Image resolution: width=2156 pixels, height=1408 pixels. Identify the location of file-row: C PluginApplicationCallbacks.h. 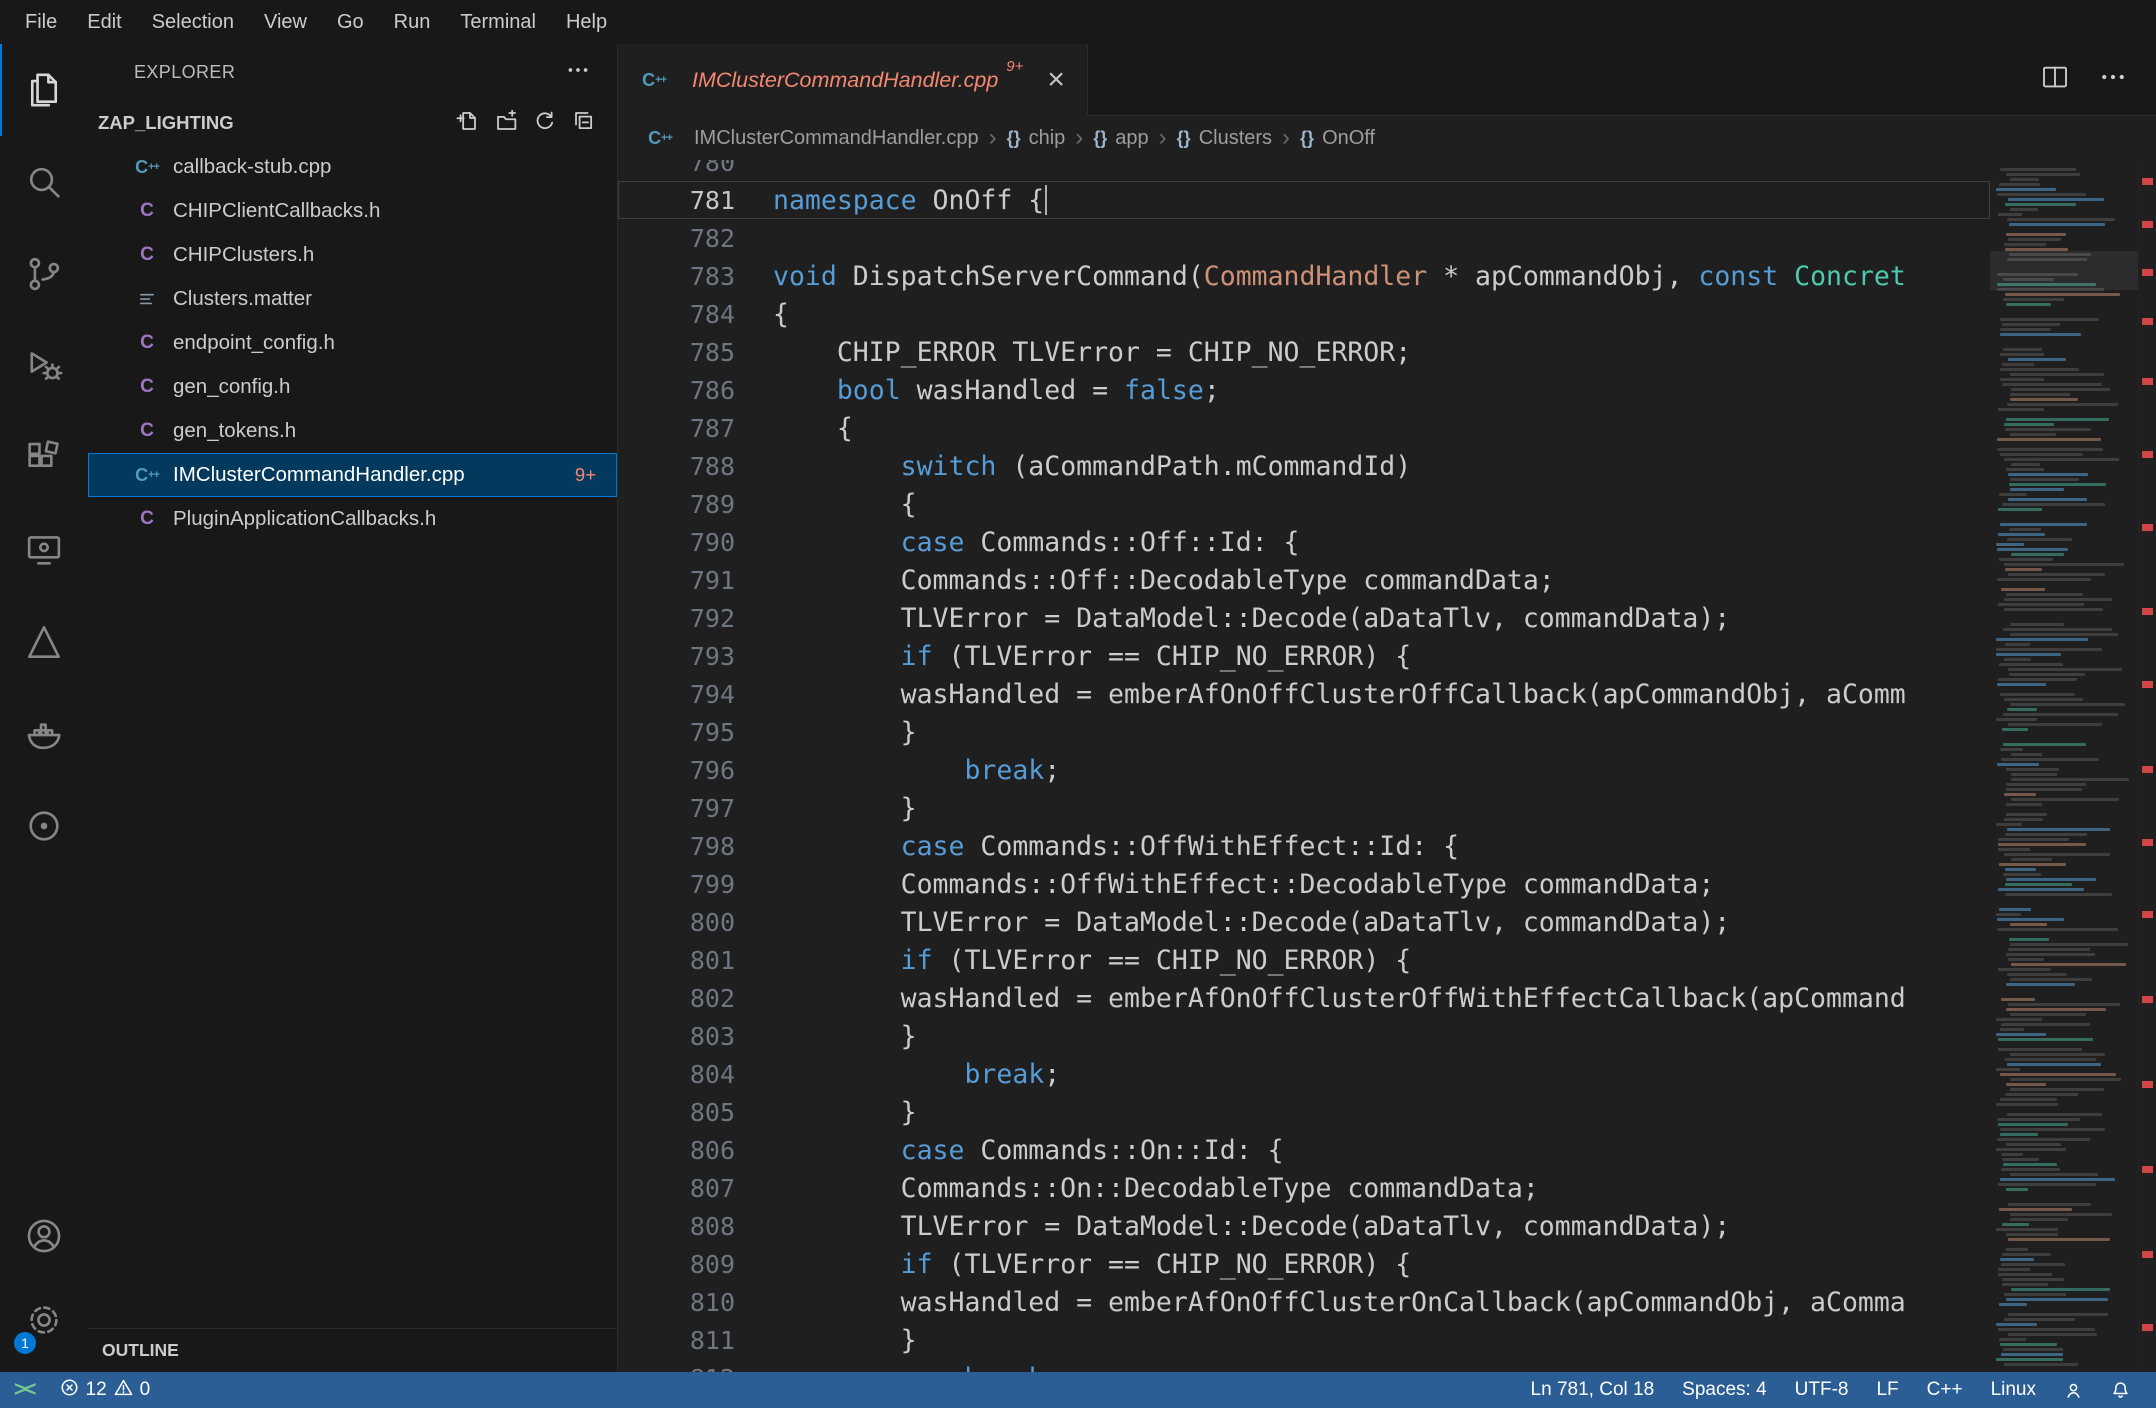
(352, 519).